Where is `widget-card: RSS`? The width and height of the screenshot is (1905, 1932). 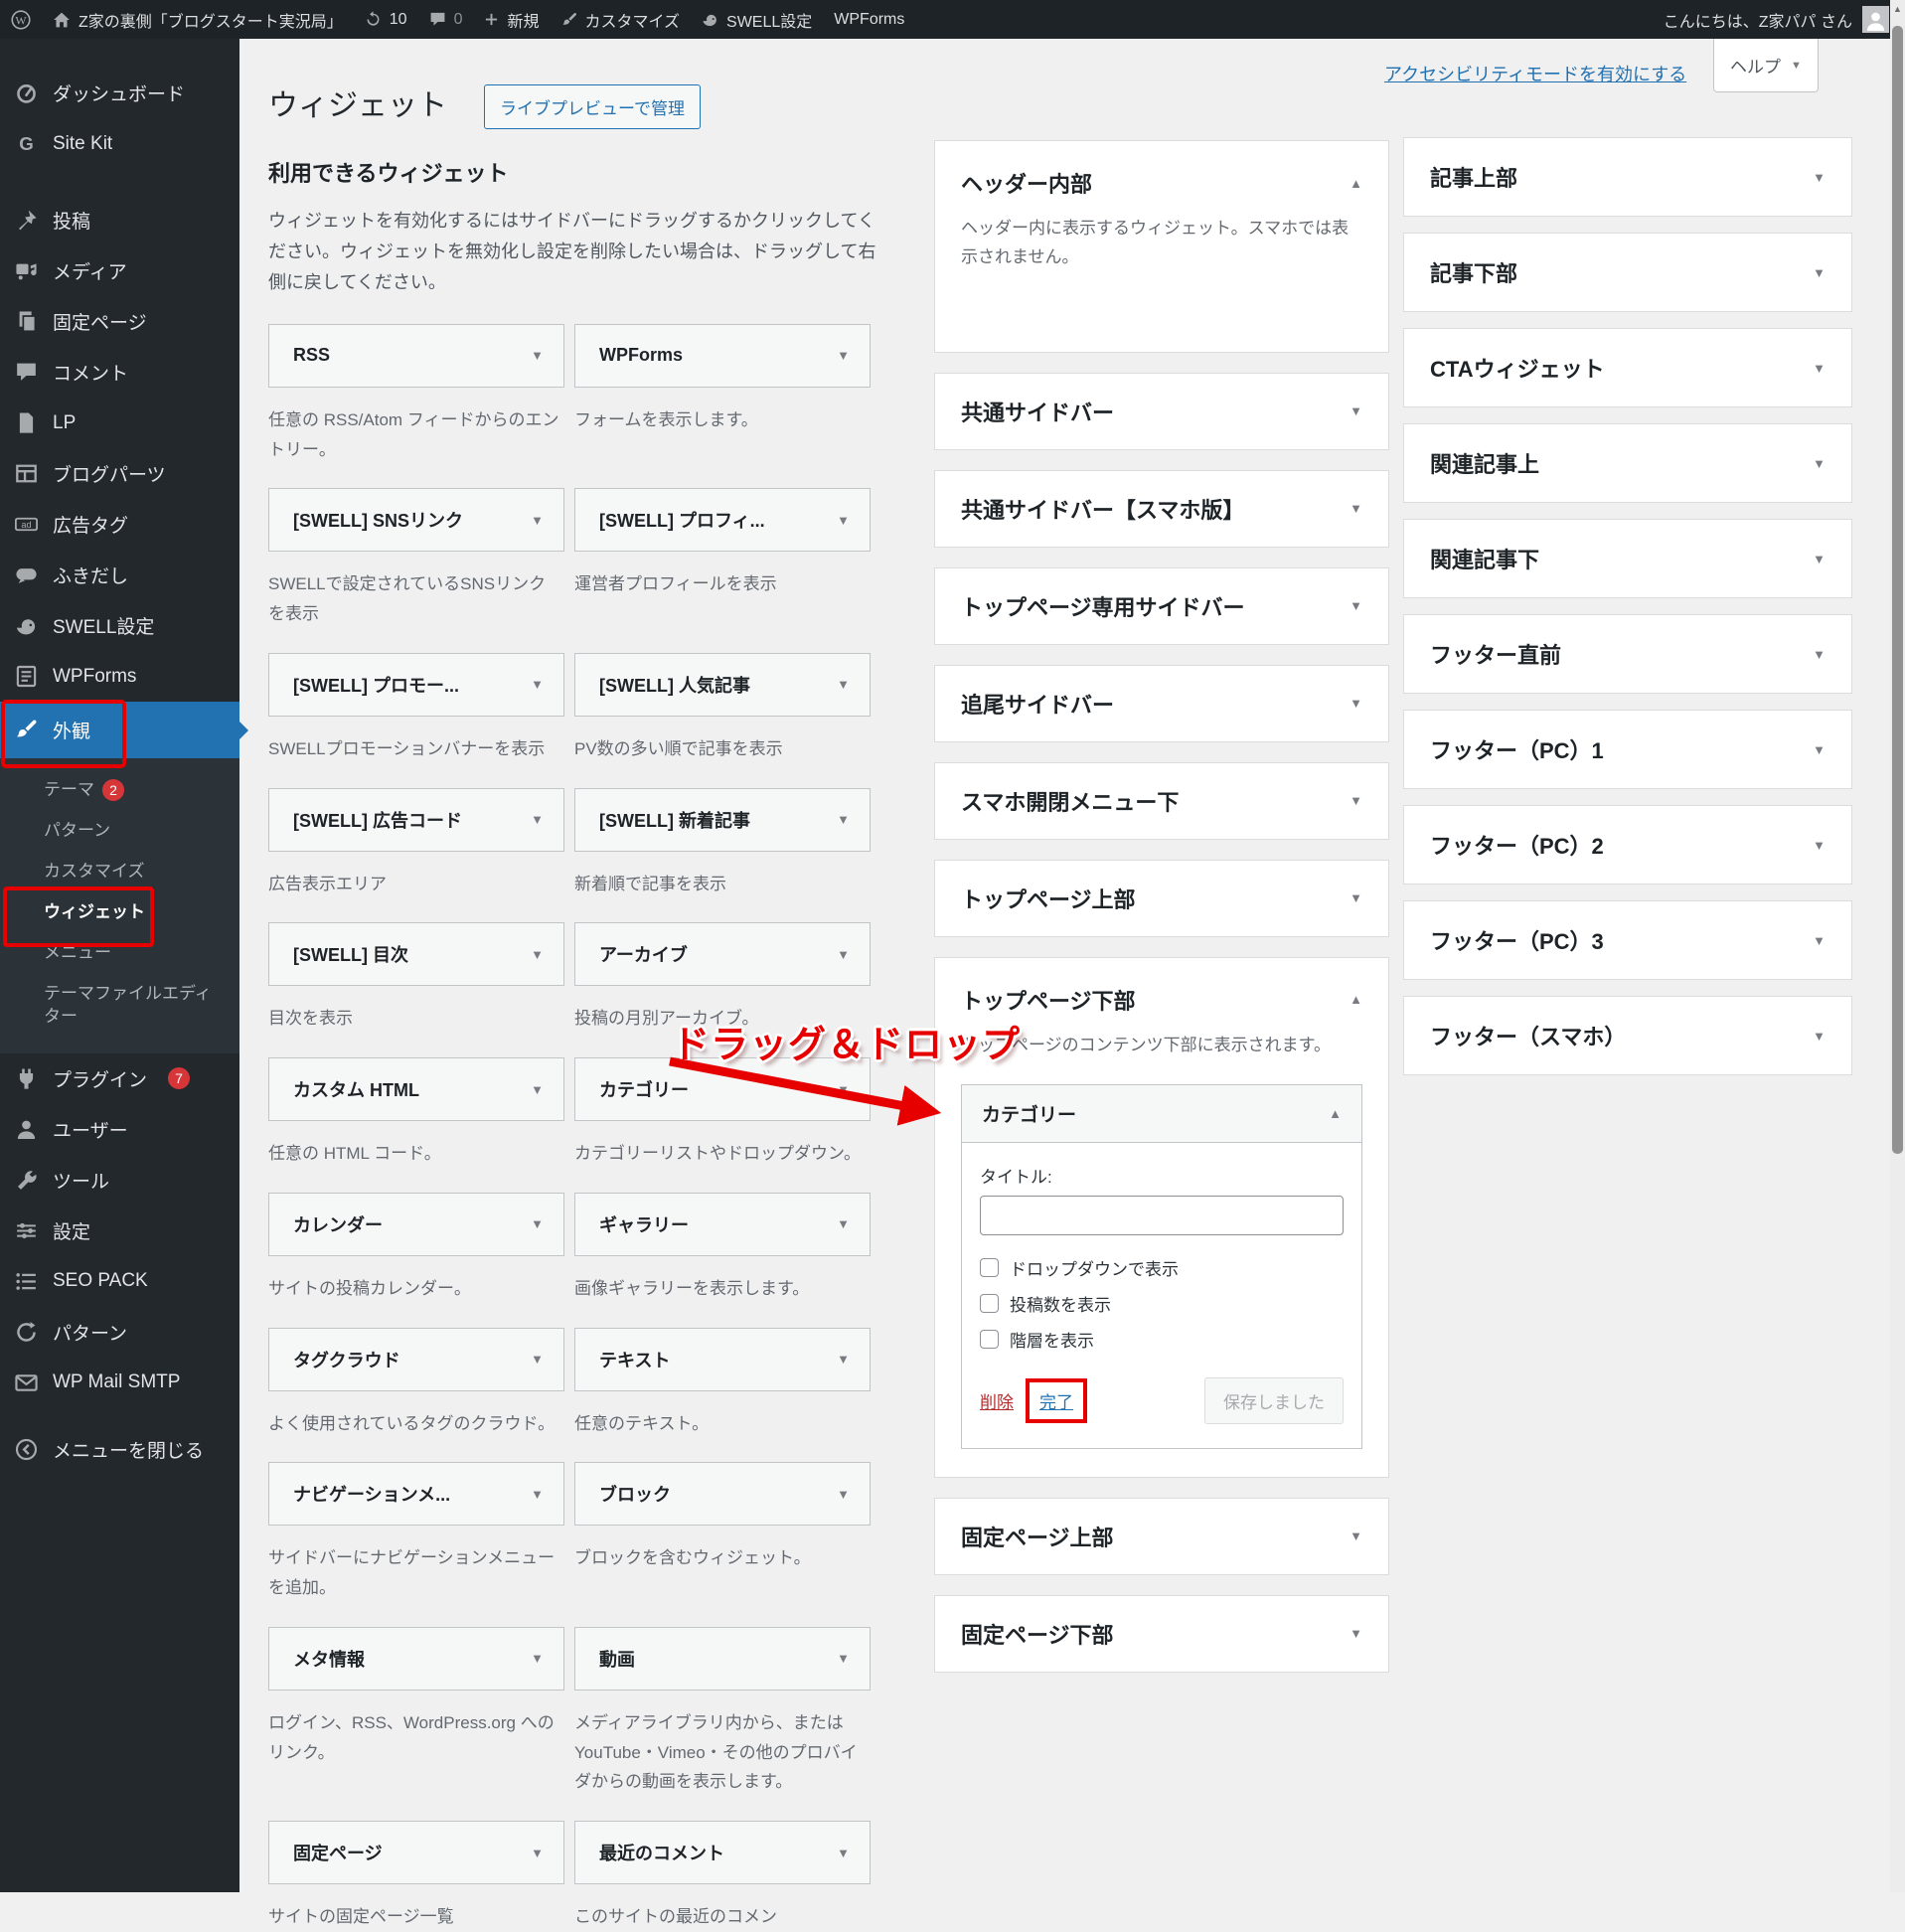
widget-card: RSS is located at coordinates (416, 355).